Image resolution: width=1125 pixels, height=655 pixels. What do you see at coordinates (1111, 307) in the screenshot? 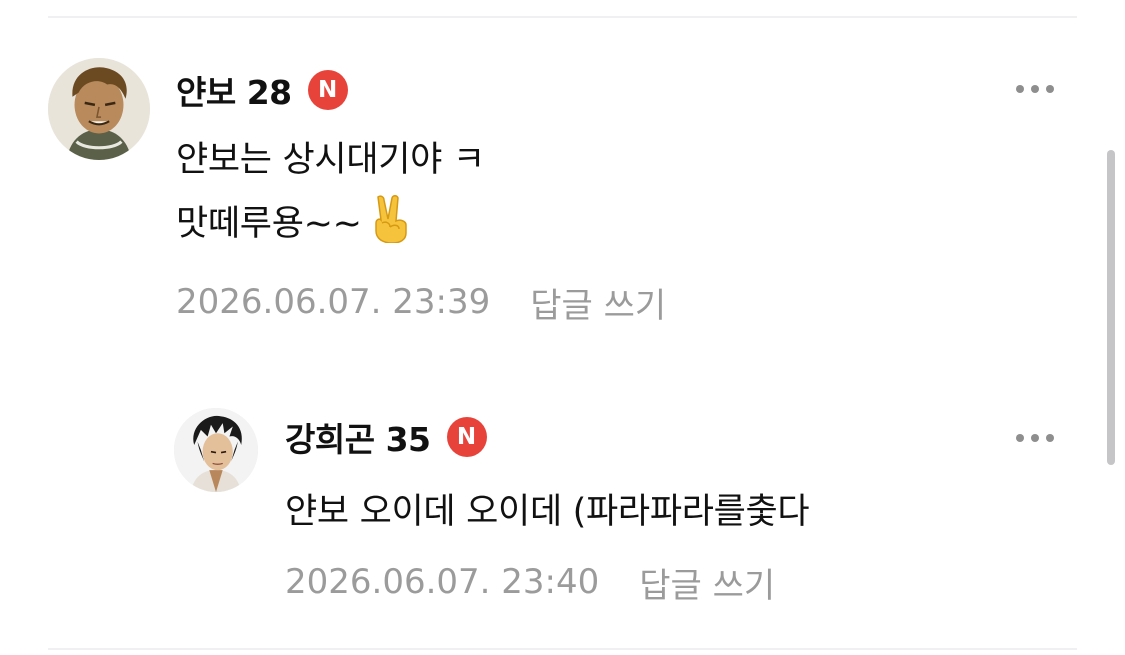
I see `scrollbar` at bounding box center [1111, 307].